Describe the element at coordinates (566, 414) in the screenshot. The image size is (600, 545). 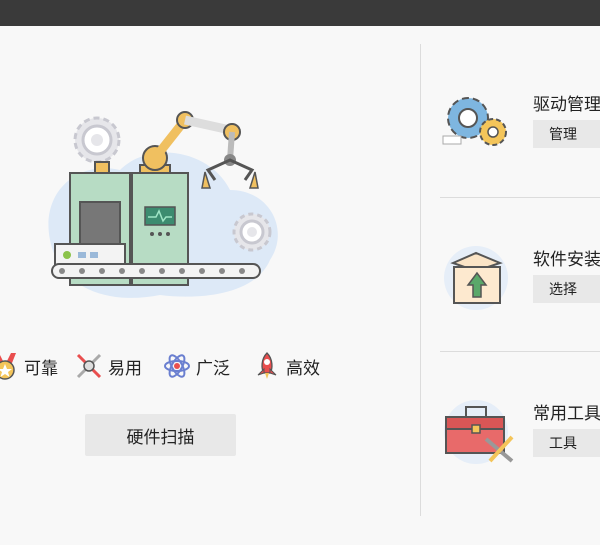
I see `tool-name: 常用工具` at that location.